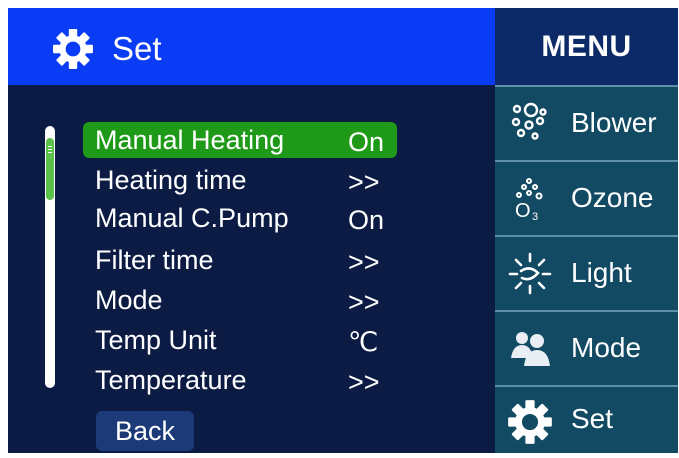 This screenshot has height=458, width=679. I want to click on page-title: Set, so click(137, 48).